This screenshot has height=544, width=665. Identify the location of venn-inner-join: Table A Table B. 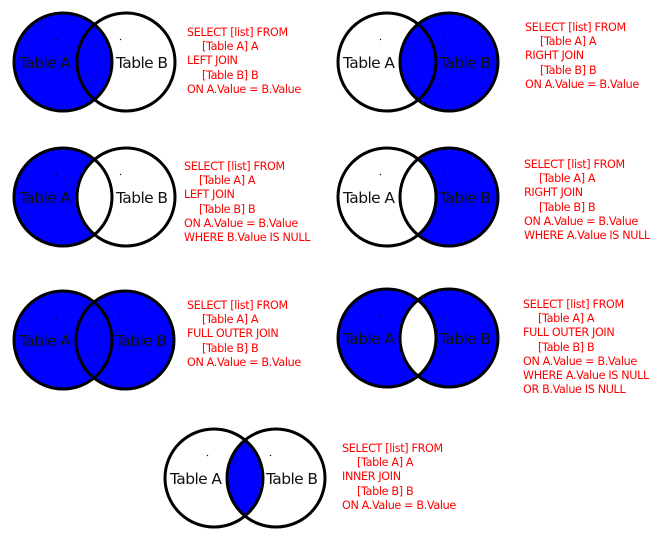
(245, 478).